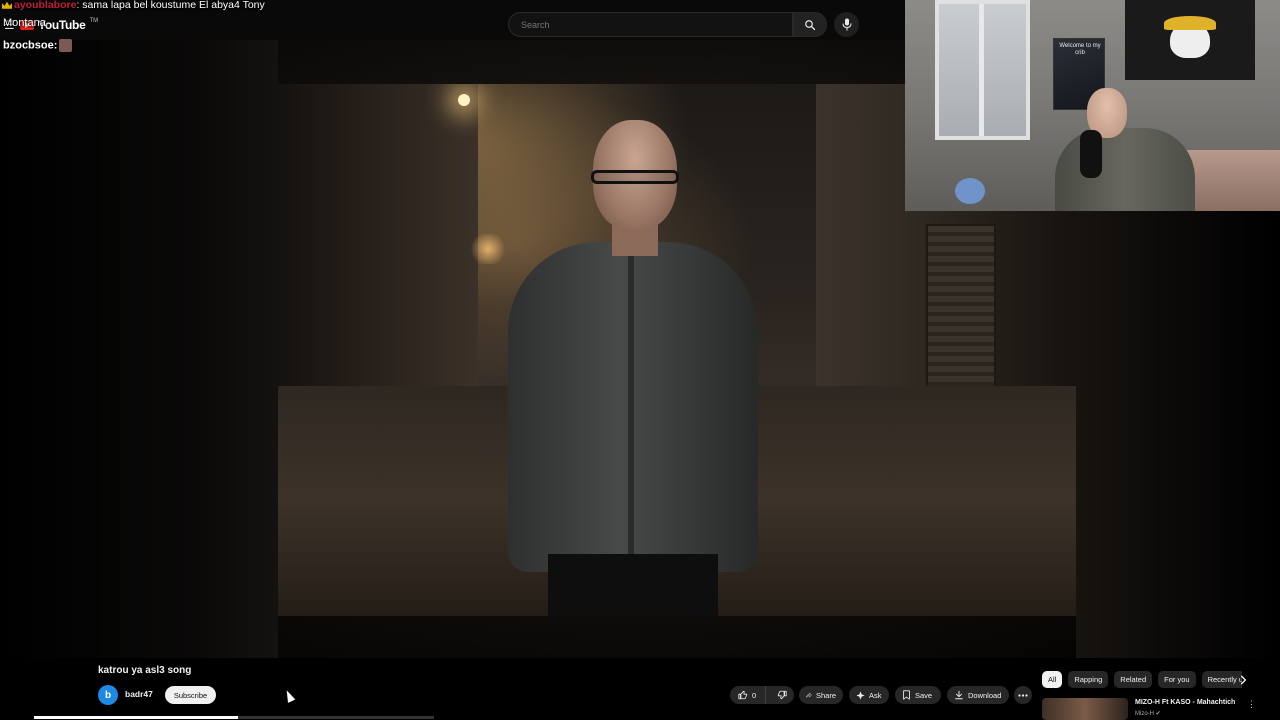 The width and height of the screenshot is (1280, 720). I want to click on poster-text: Welcome to my crib, so click(1080, 49).